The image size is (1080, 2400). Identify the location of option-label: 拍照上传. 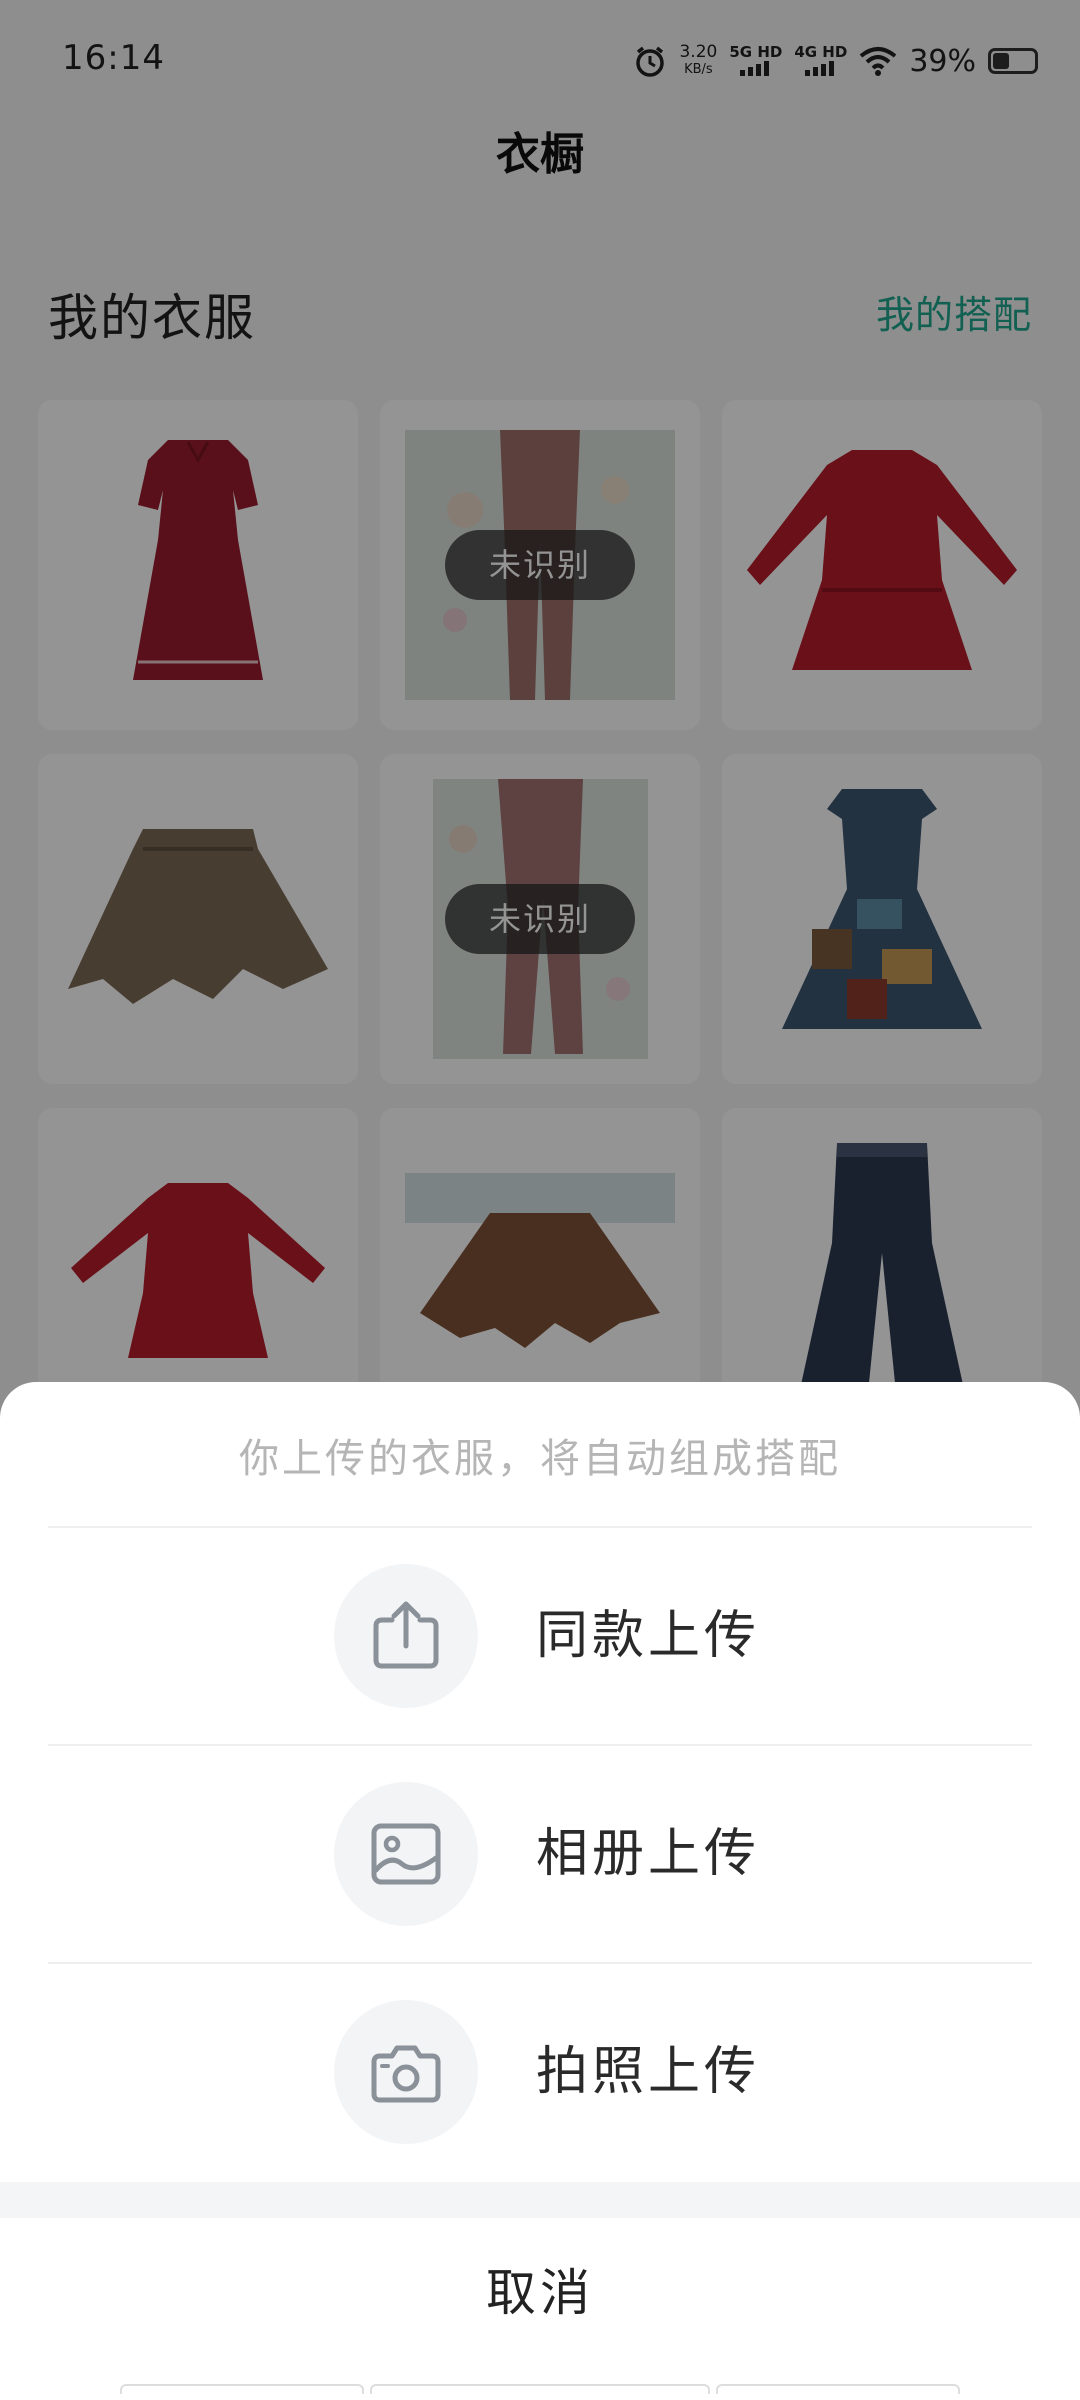
(648, 2072).